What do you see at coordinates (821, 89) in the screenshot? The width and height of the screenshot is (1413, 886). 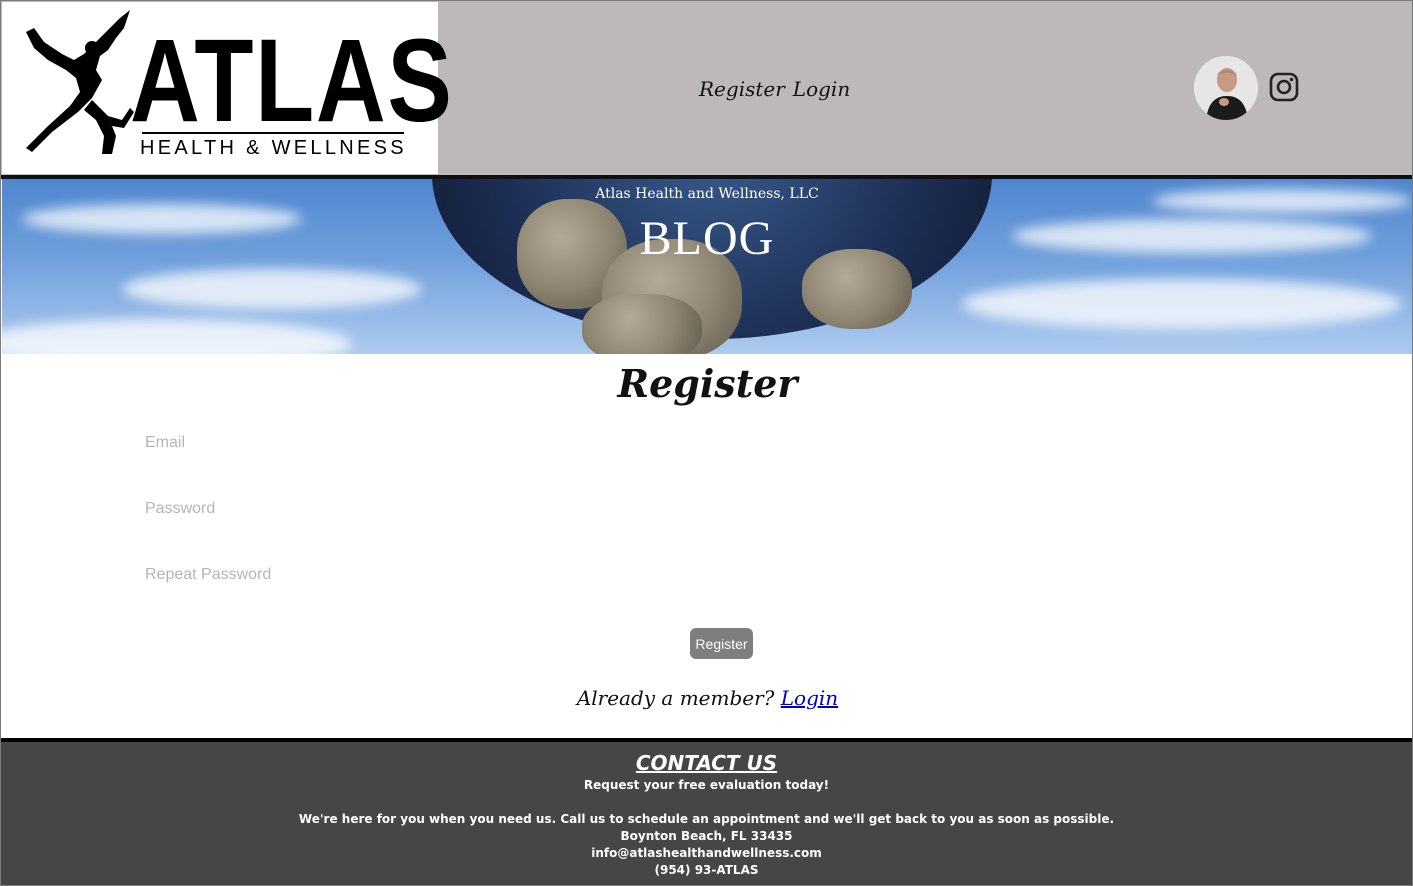 I see `nav-login-link: Login` at bounding box center [821, 89].